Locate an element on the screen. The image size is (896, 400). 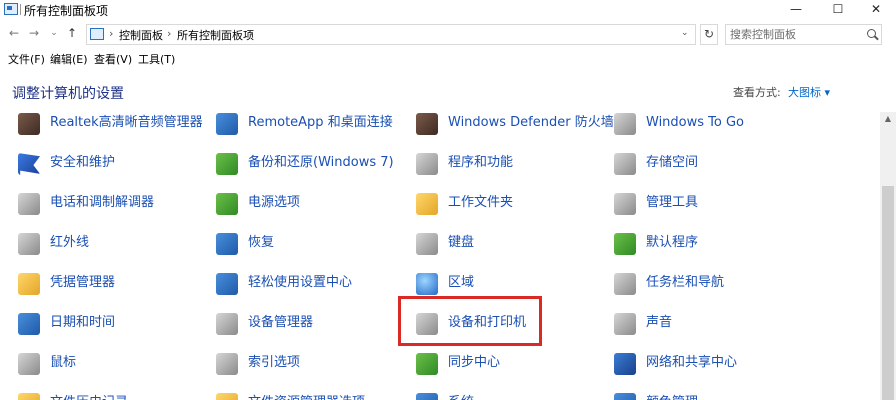
control-panel-item-label: Realtek高清晰音频管理器 is located at coordinates (126, 122).